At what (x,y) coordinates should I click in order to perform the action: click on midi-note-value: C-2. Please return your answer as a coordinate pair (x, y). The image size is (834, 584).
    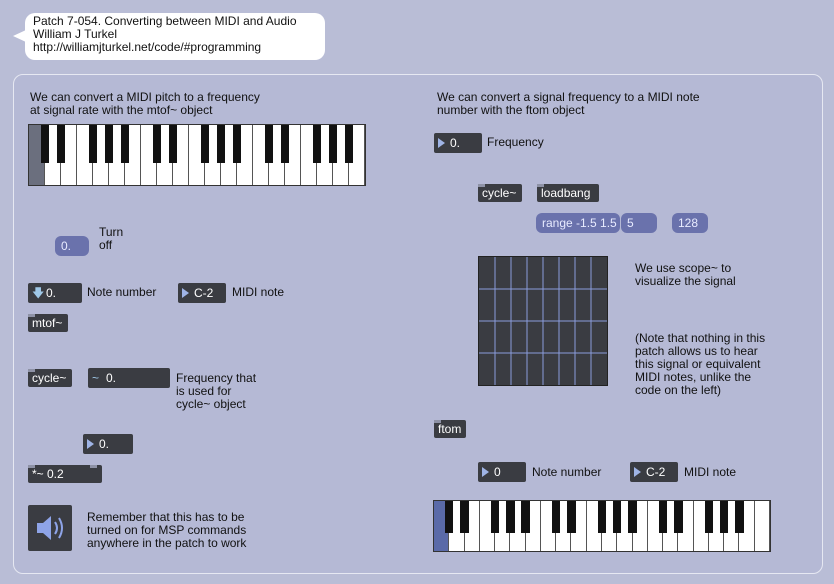
    Looking at the image, I should click on (204, 293).